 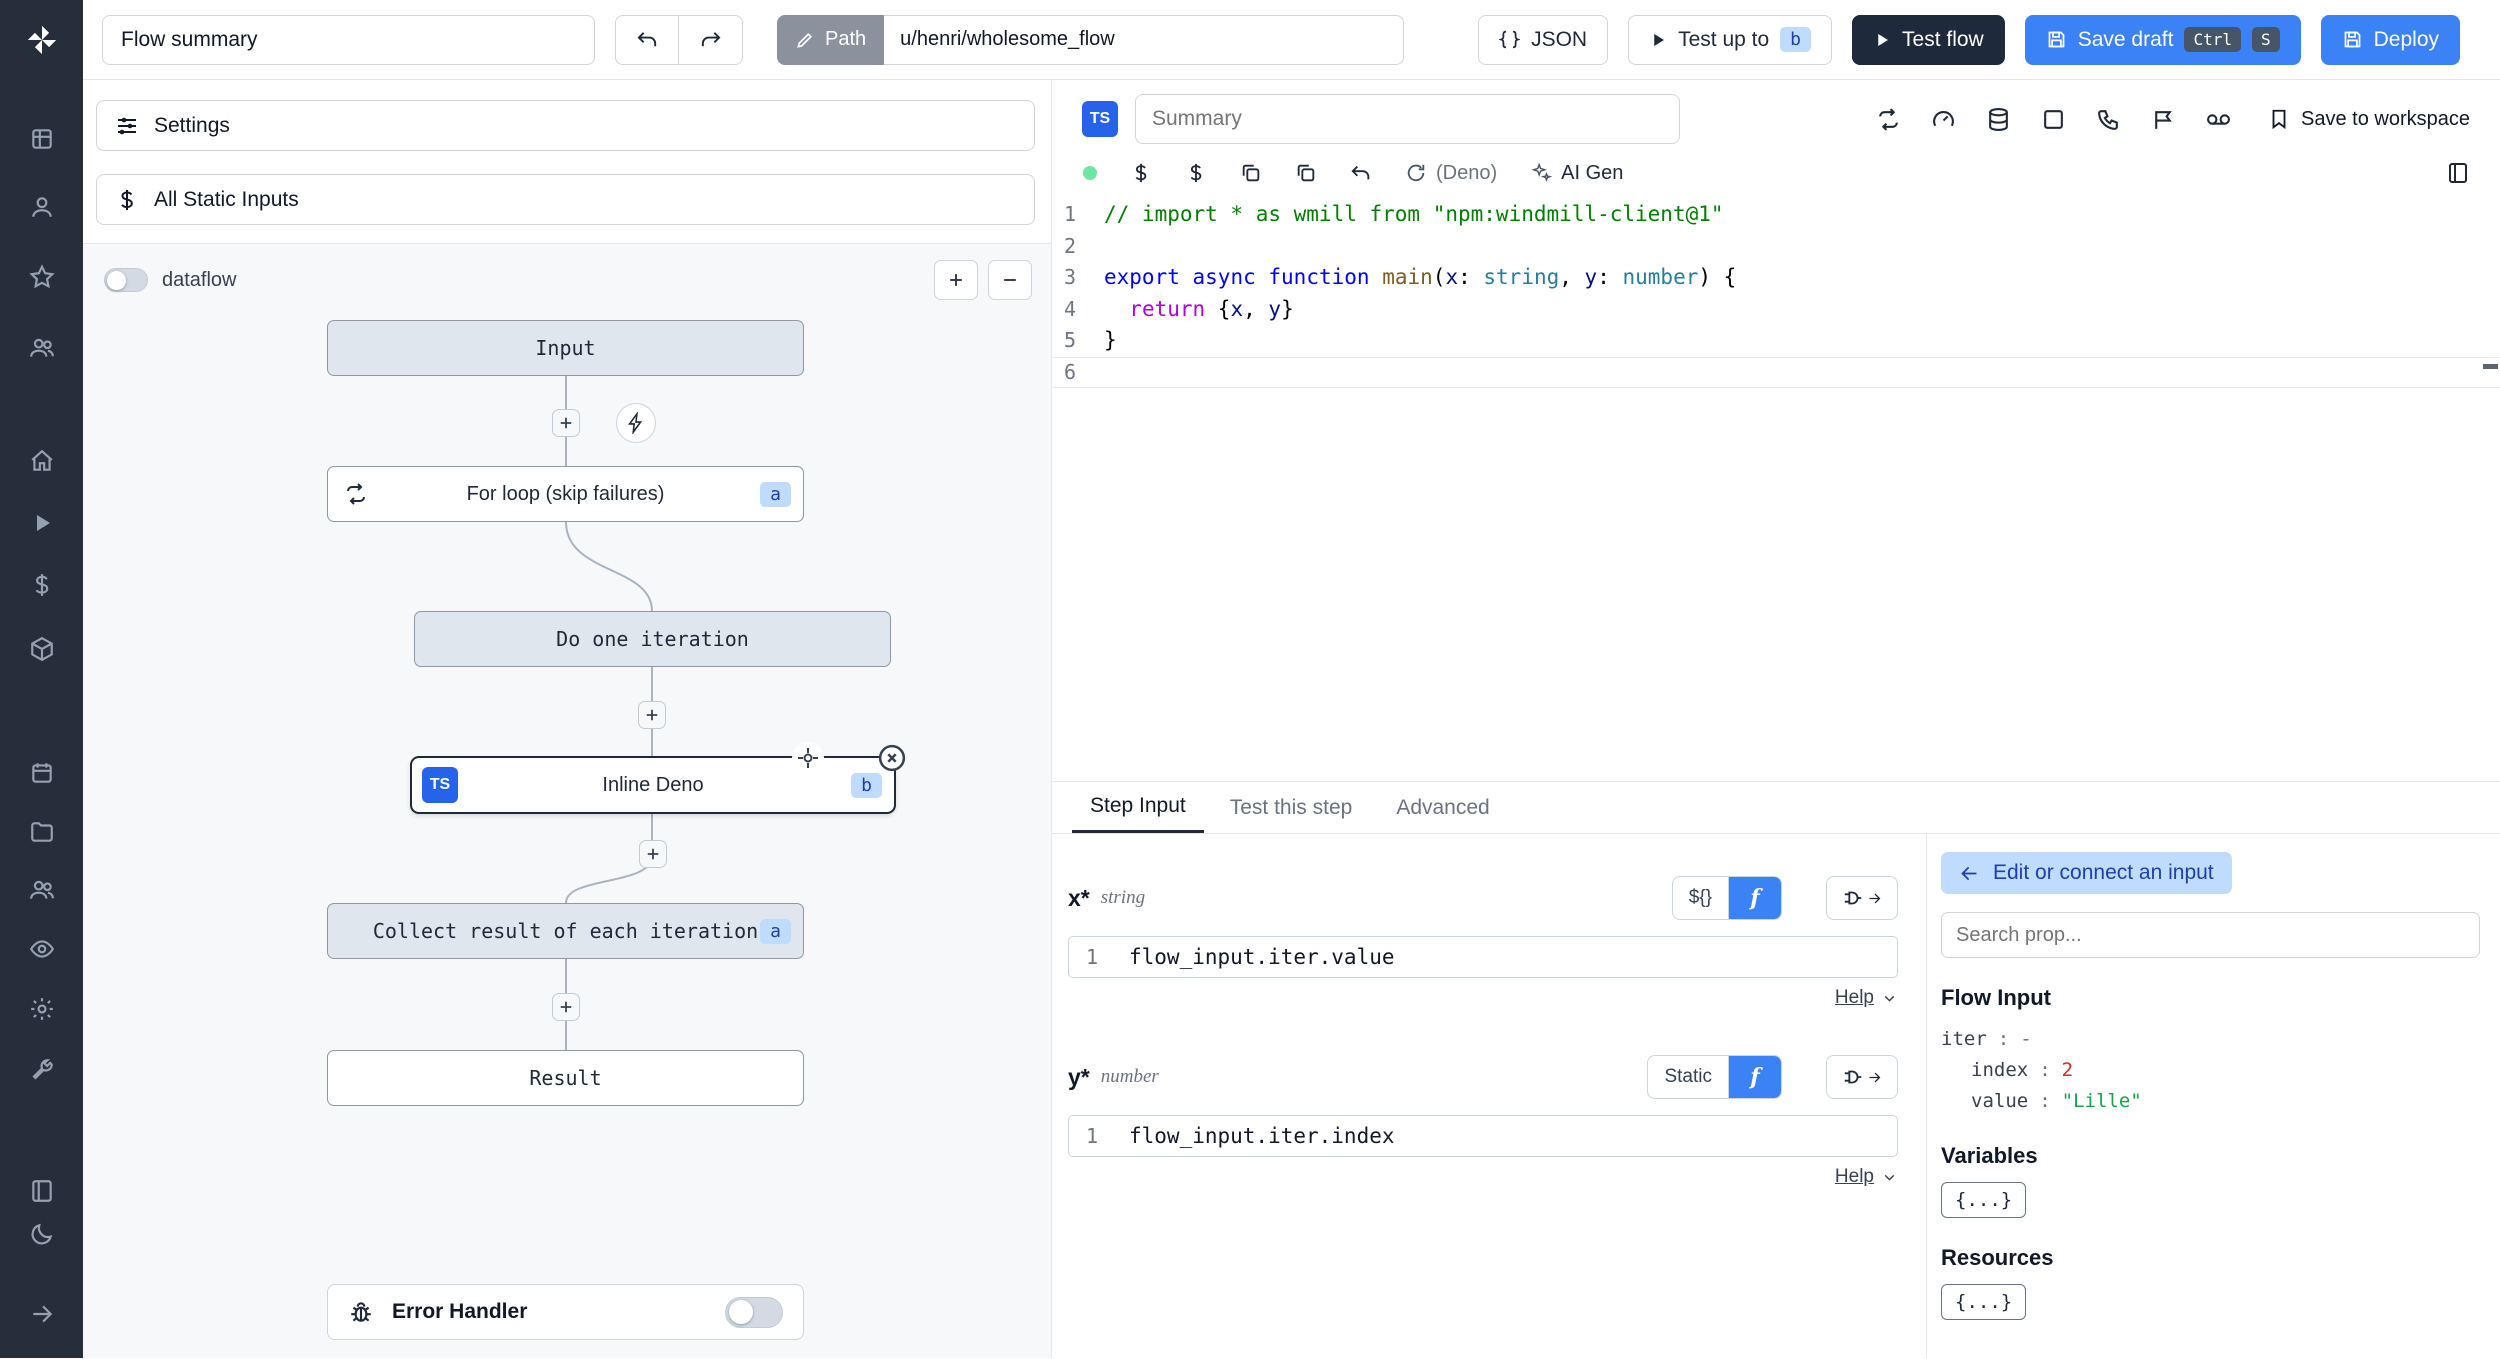 I want to click on expr-editor-x: 1 flow_input.iter.value, so click(x=1483, y=957).